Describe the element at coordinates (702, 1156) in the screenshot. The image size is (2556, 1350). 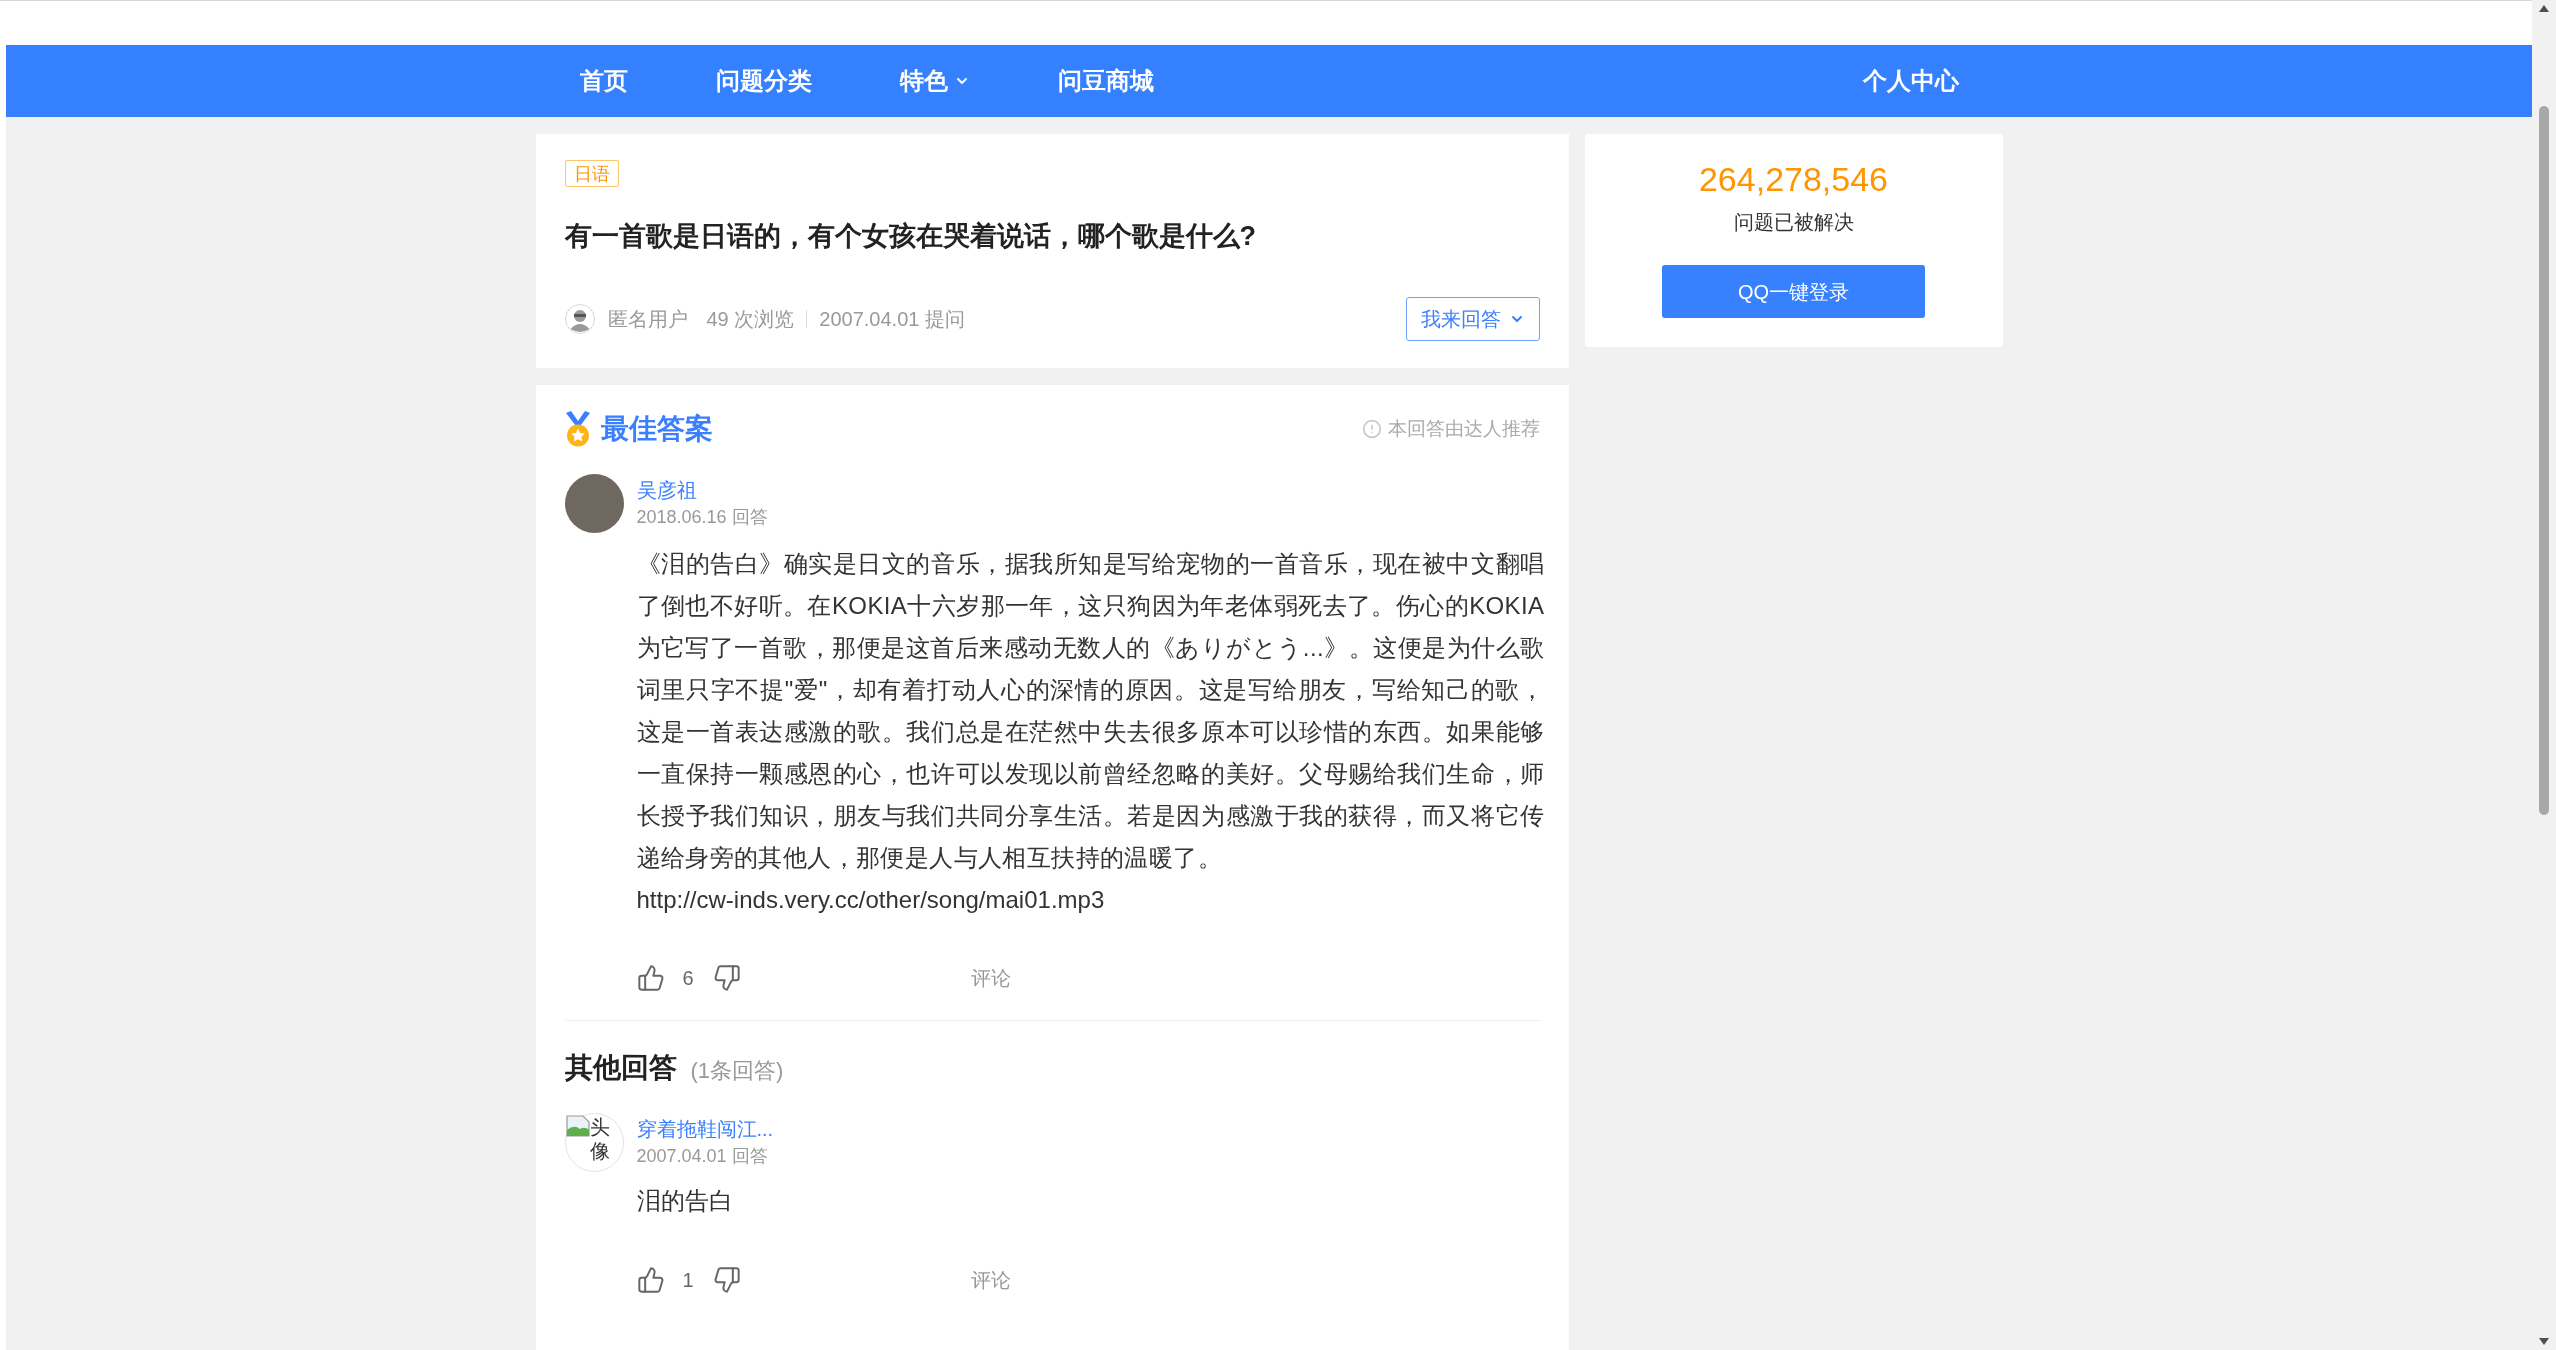
I see `answer-date: 2007.04.01 回答` at that location.